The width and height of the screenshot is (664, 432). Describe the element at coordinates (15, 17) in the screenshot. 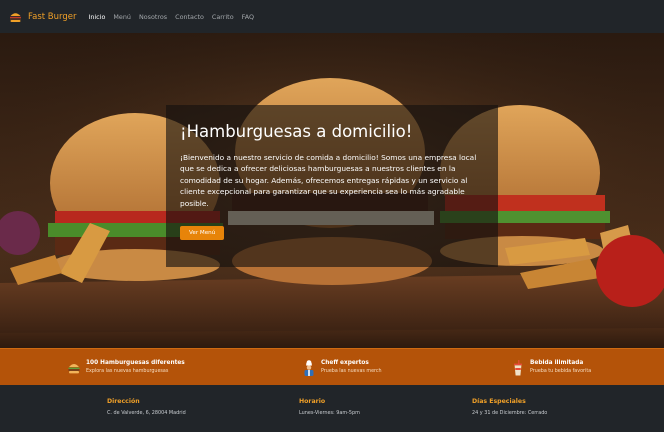

I see `burger-logo-icon` at that location.